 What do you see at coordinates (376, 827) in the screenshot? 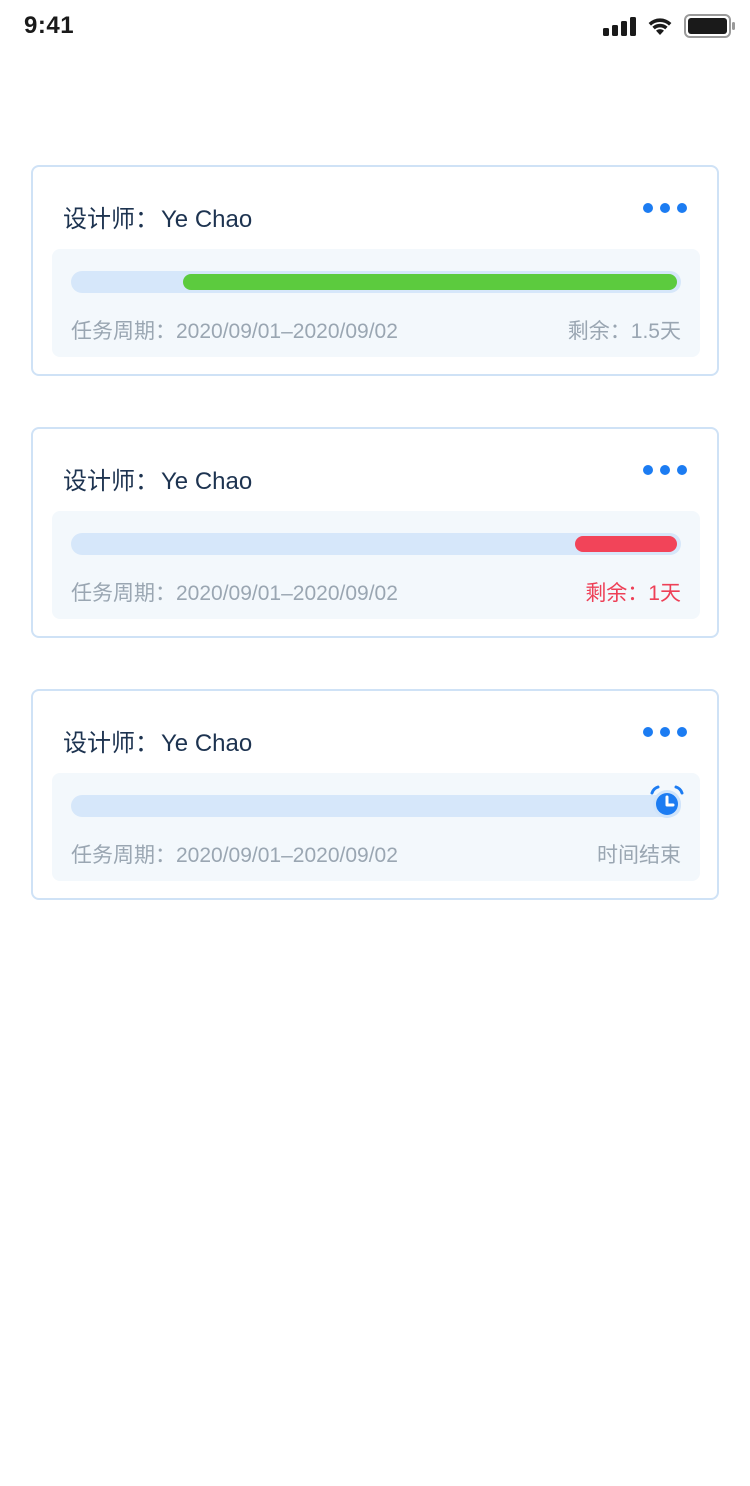
I see `task-progress-panel: 任务周期：2020/09/01–2020/09/02 时间结束` at bounding box center [376, 827].